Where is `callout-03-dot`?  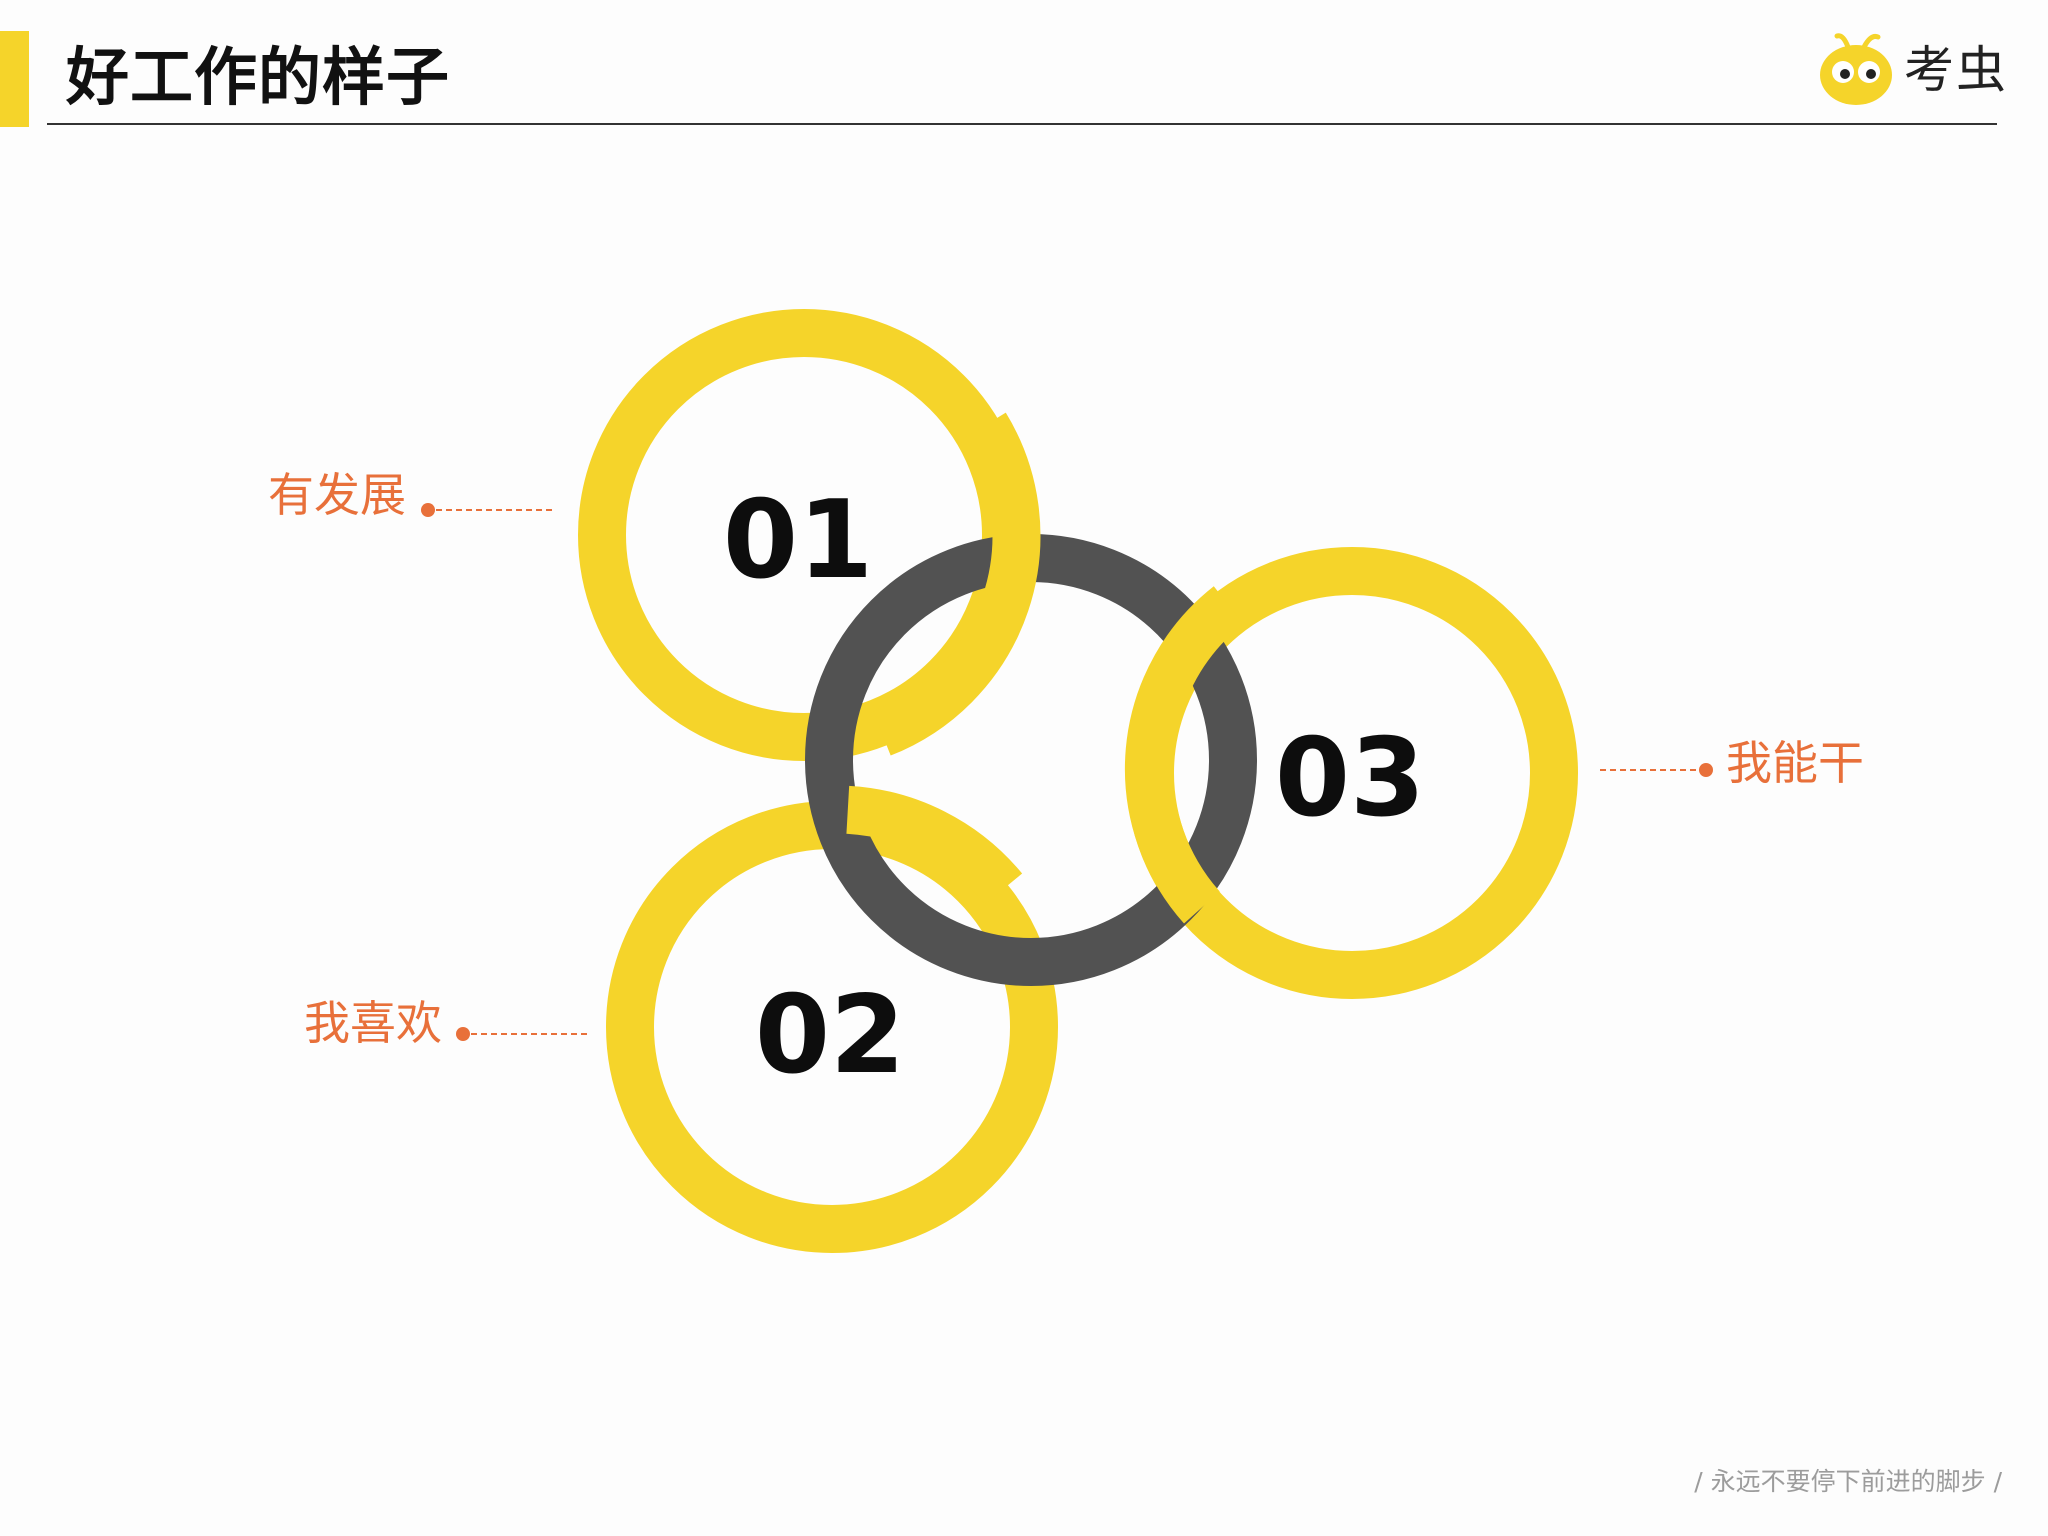 callout-03-dot is located at coordinates (1706, 770).